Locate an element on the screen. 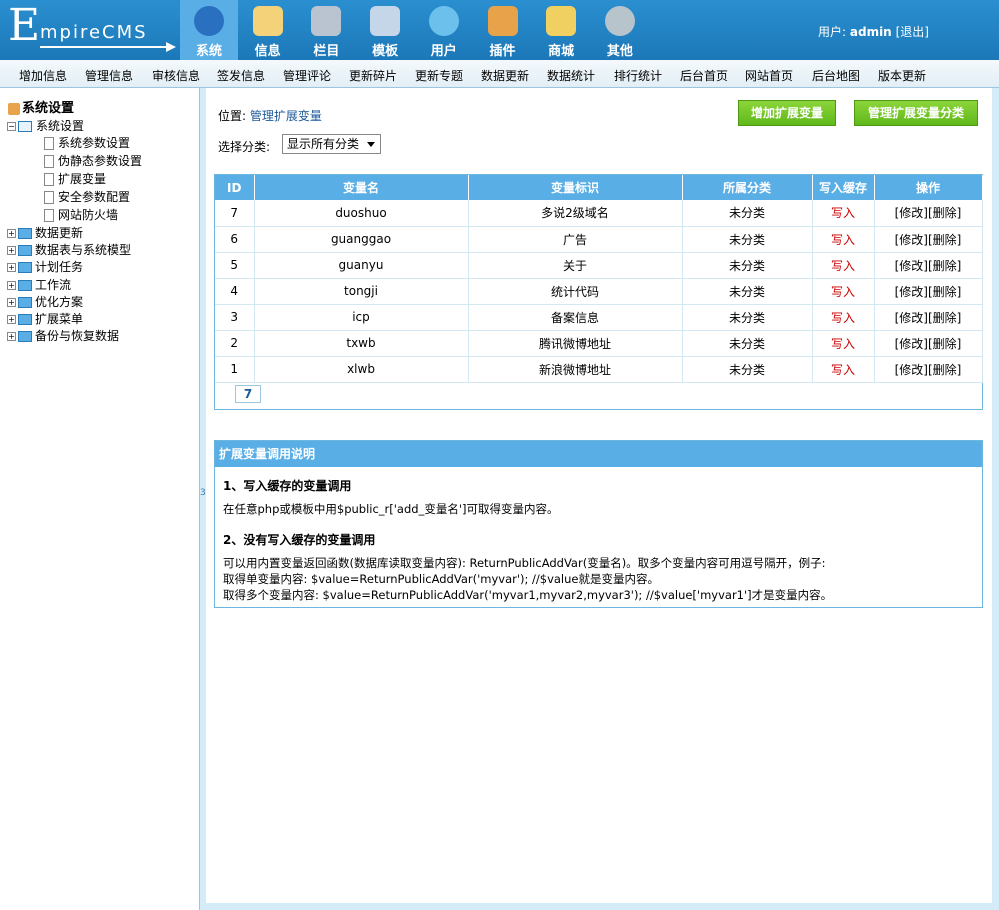 This screenshot has height=910, width=999. row-label: 新浪微博地址 is located at coordinates (575, 369).